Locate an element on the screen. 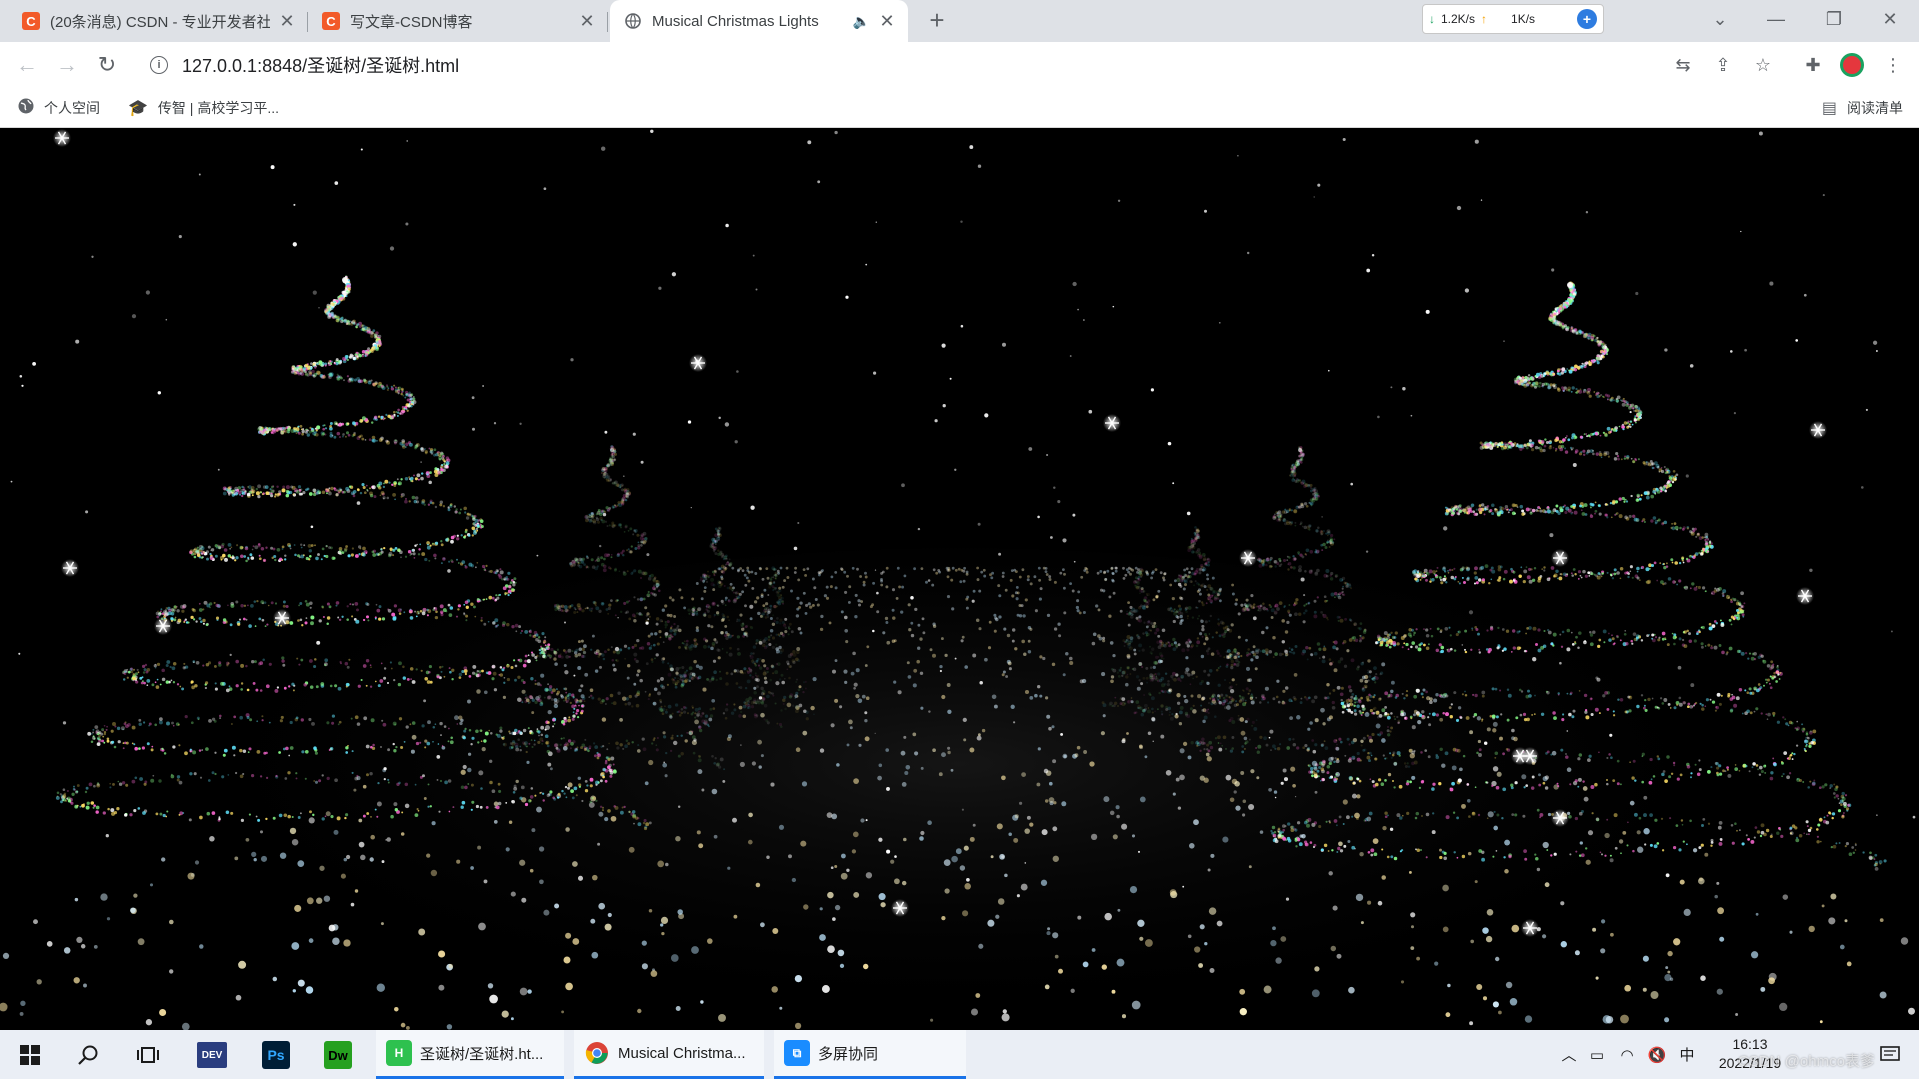 Image resolution: width=1919 pixels, height=1079 pixels. extensions-icon: ✚ is located at coordinates (1813, 65).